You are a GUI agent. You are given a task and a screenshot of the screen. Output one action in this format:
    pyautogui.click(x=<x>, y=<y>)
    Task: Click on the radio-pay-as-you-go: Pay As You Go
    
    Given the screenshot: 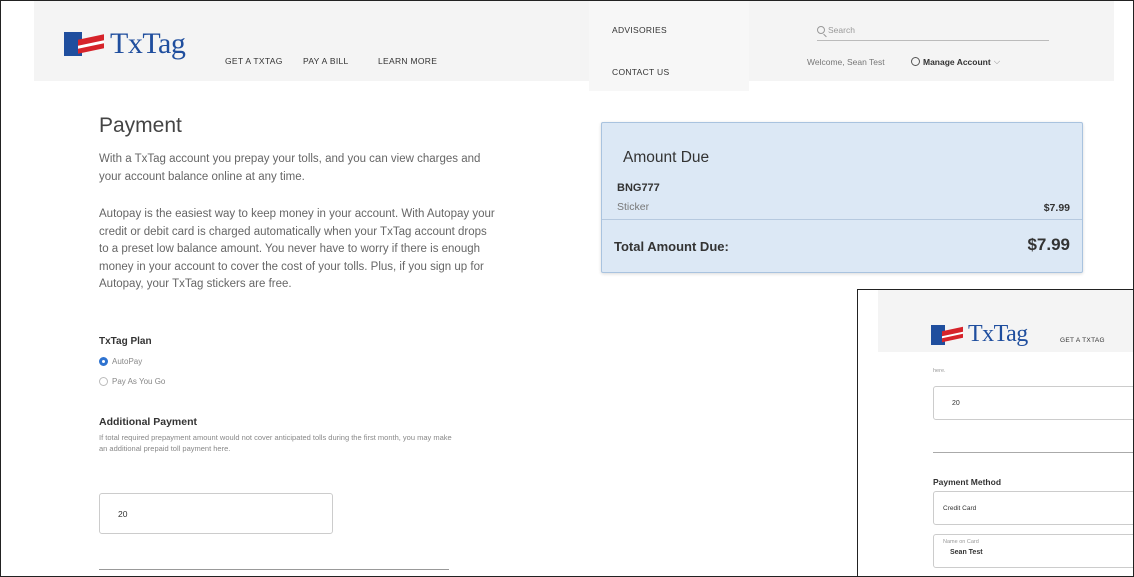 What is the action you would take?
    pyautogui.click(x=132, y=381)
    